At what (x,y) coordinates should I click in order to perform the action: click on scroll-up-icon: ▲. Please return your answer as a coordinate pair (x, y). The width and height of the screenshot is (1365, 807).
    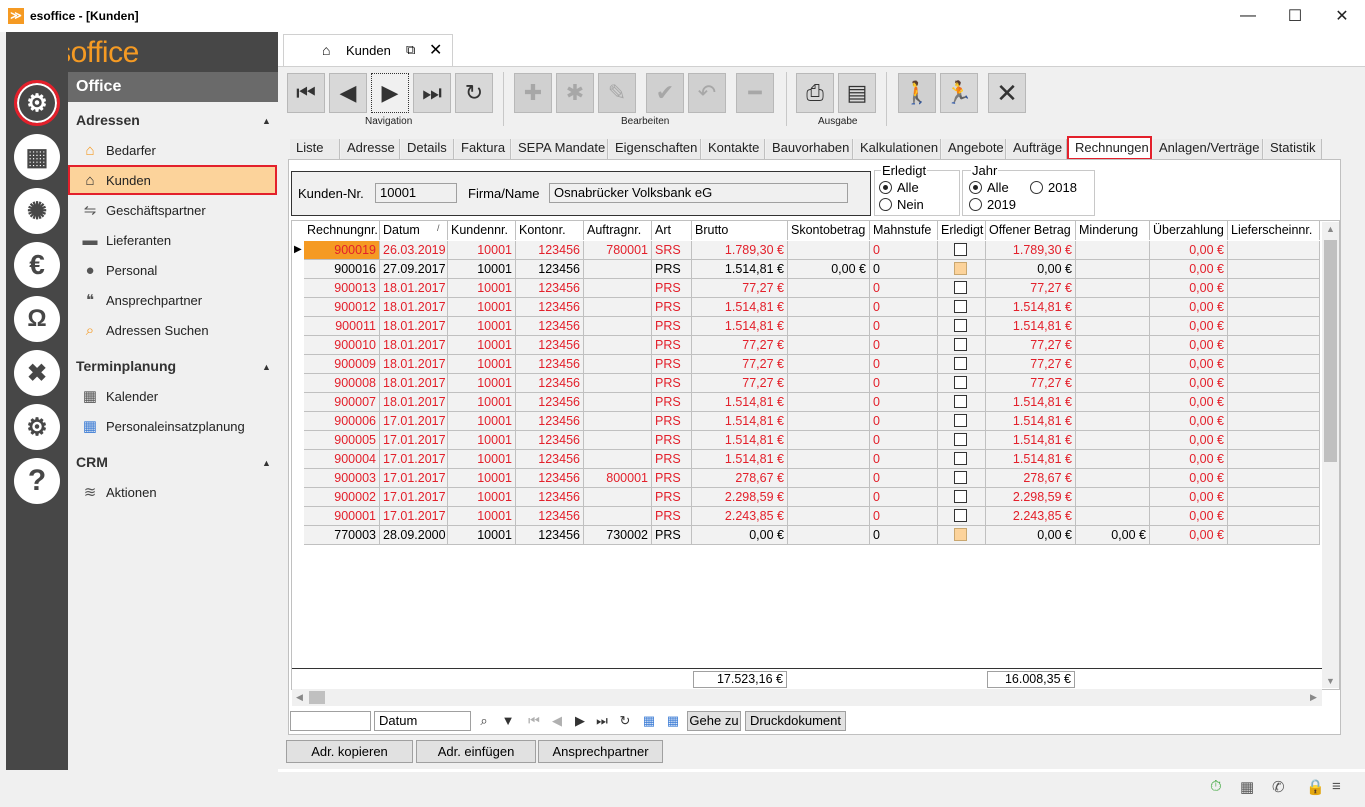
    Looking at the image, I should click on (1330, 229).